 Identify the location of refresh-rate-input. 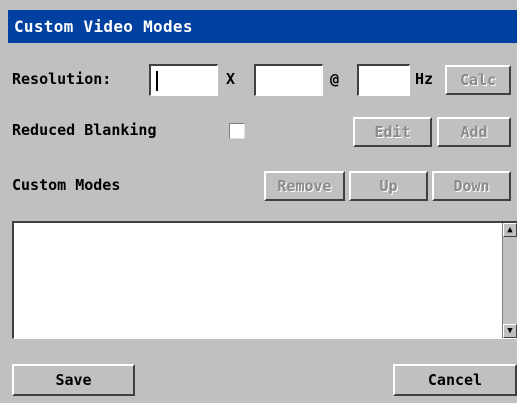
(384, 80).